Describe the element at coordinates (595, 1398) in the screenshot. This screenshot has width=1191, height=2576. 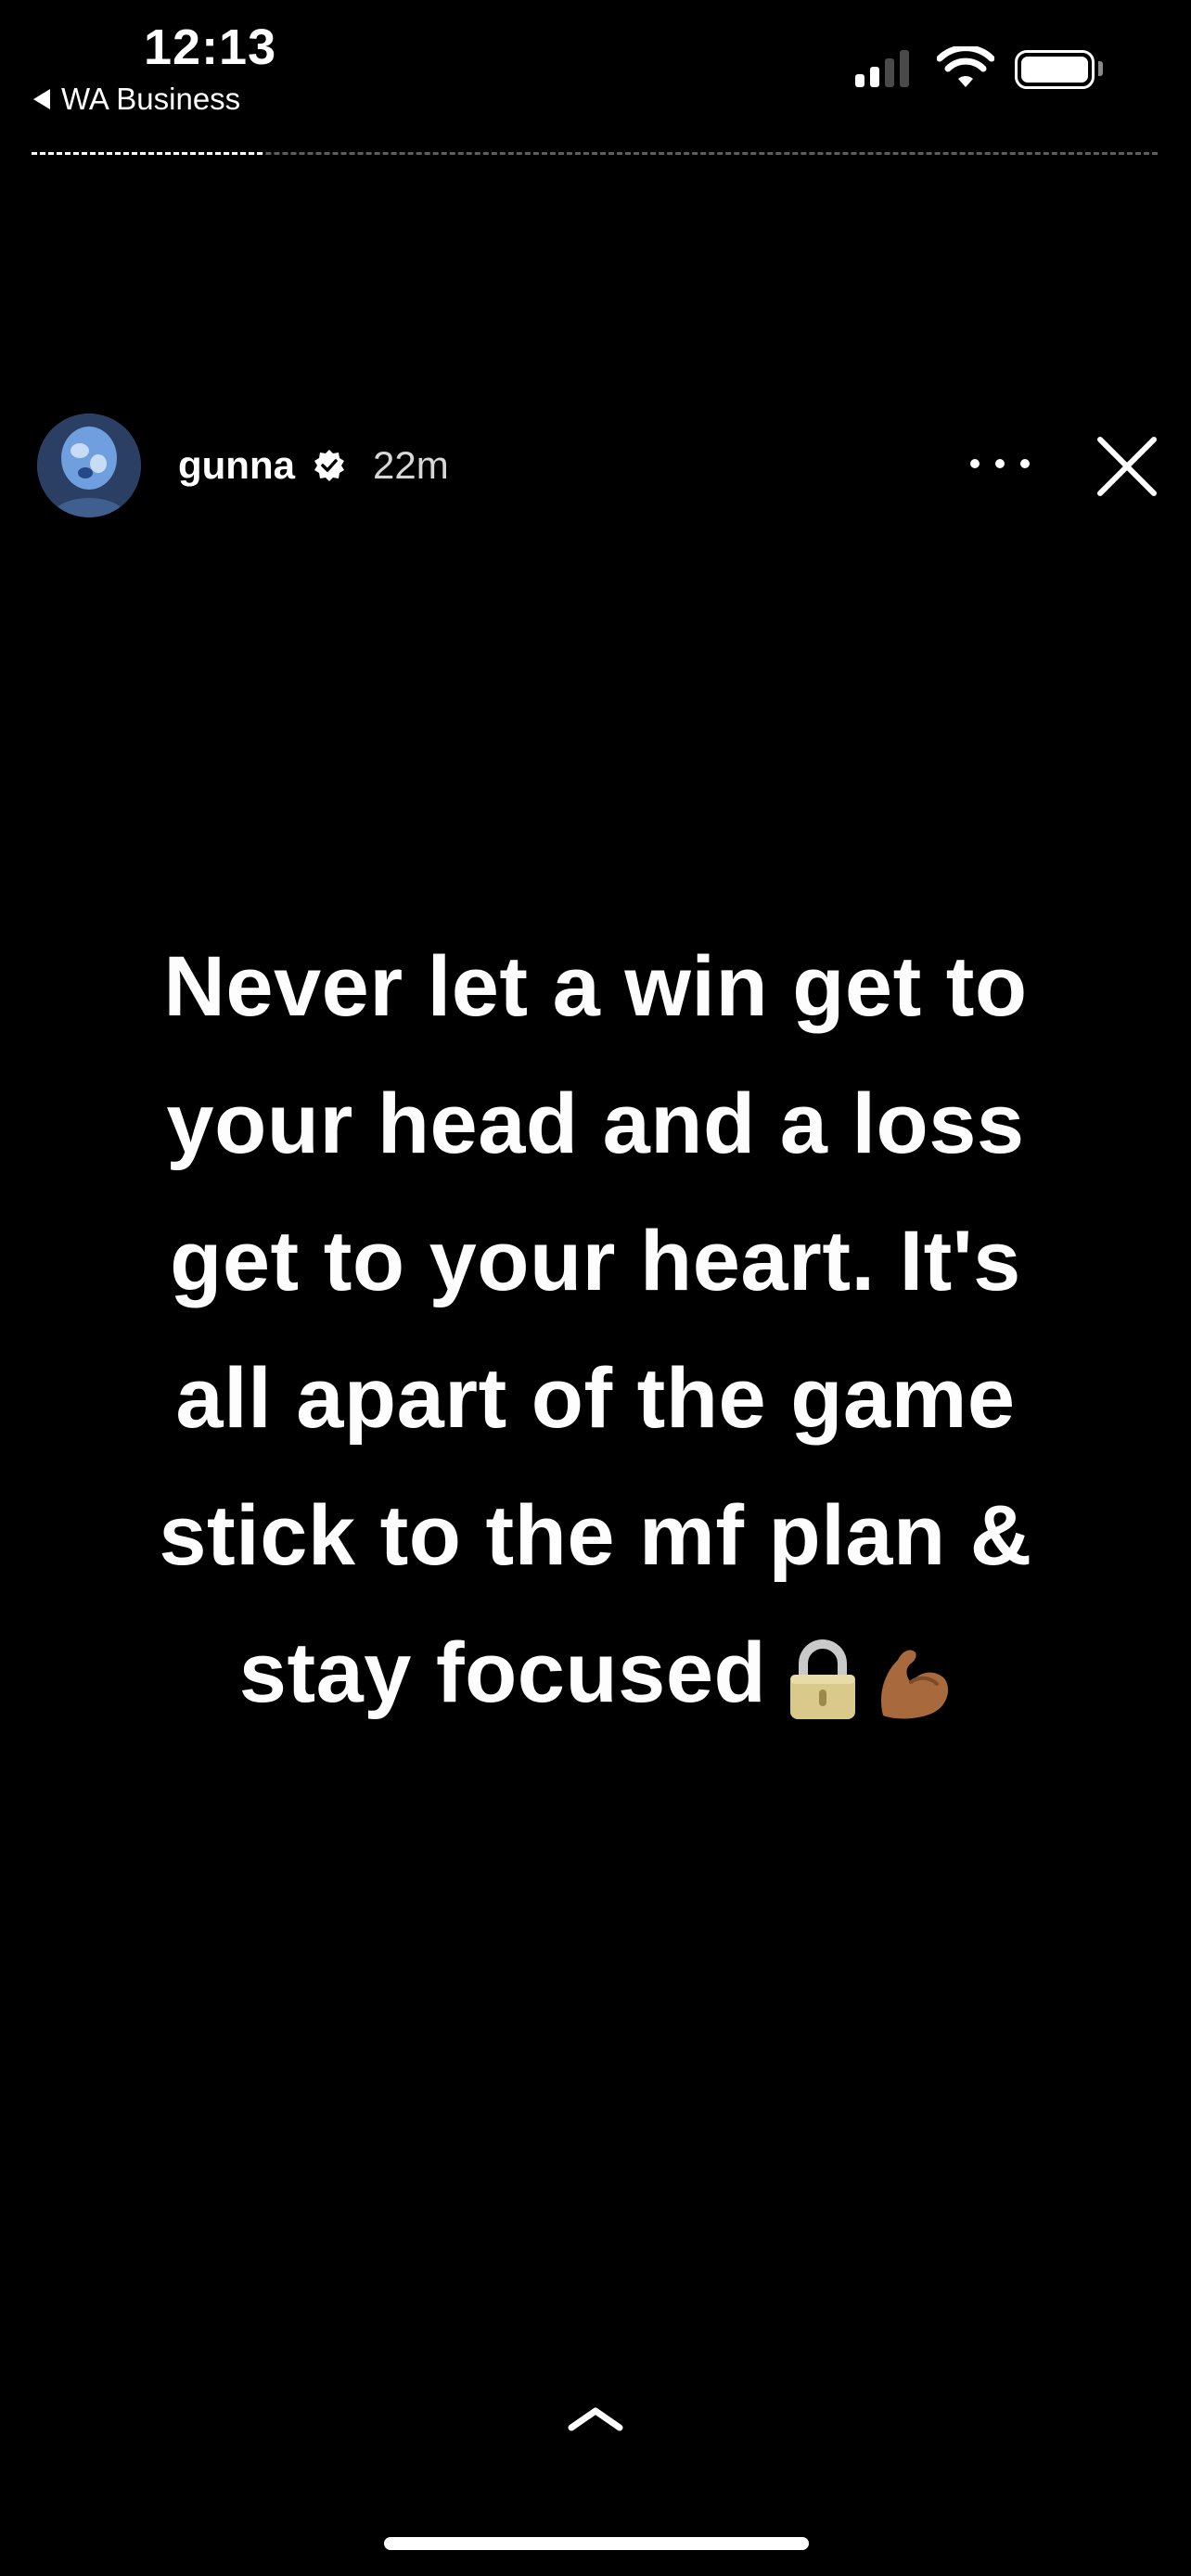
I see `story-line: all apart of the game` at that location.